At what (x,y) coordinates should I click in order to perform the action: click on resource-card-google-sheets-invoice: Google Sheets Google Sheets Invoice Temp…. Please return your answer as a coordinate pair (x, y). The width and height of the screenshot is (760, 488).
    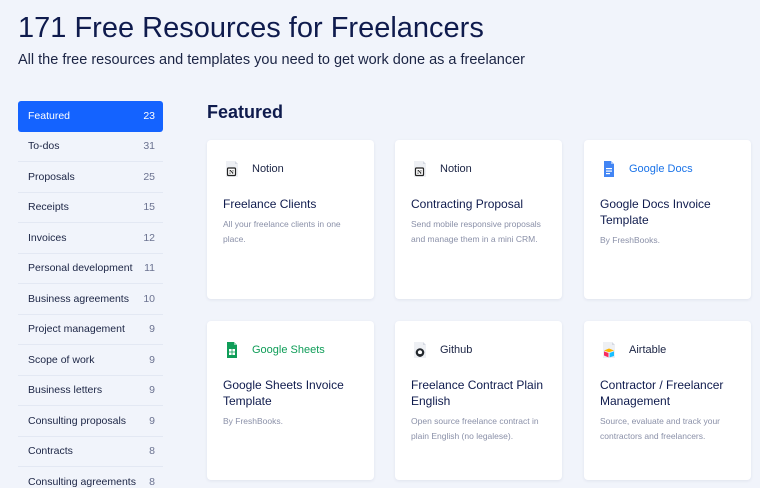
    Looking at the image, I should click on (290, 400).